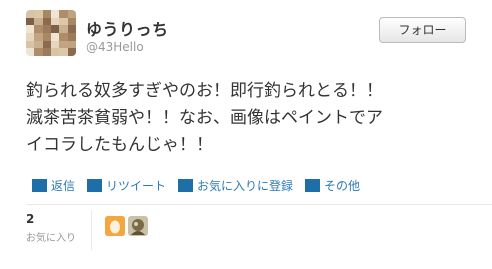  I want to click on tweet-line-3: イコラしたもんじゃ！！, so click(119, 145).